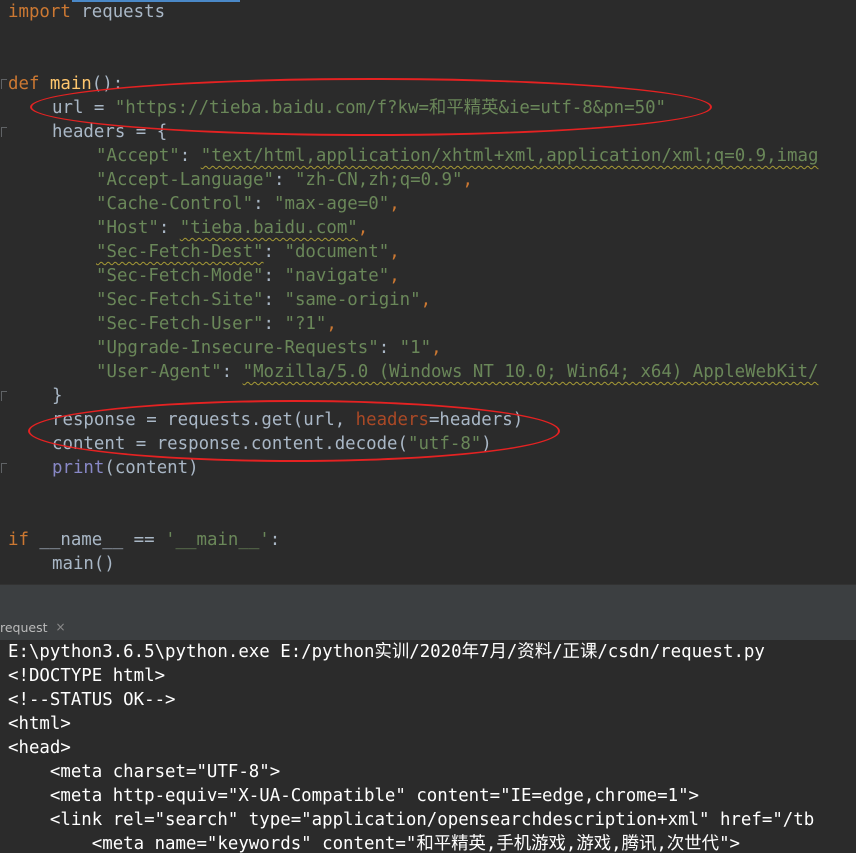  What do you see at coordinates (180, 252) in the screenshot?
I see `header-key: "Sec-Fetch-Dest"` at bounding box center [180, 252].